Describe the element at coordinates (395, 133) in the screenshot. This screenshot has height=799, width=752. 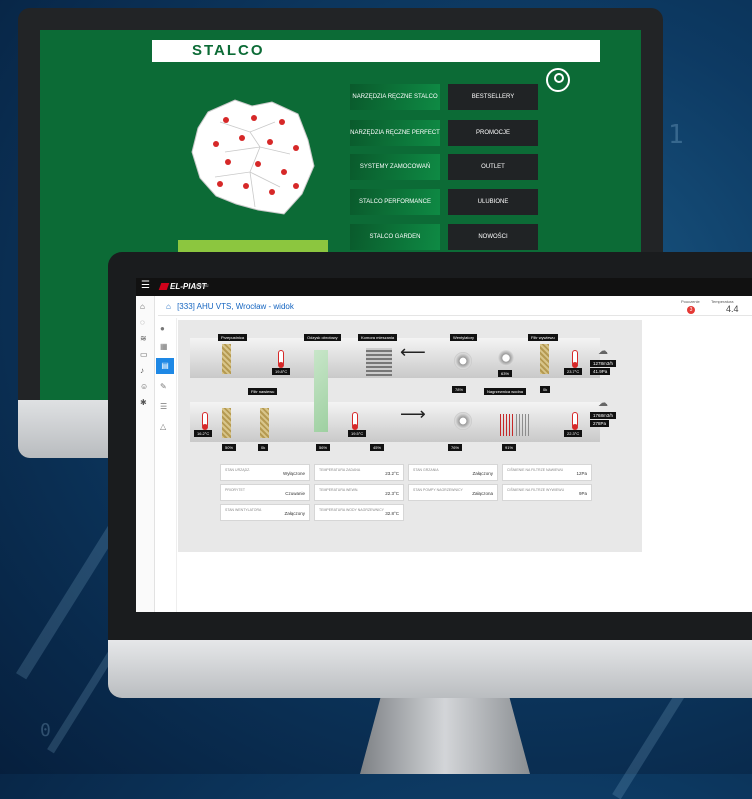
I see `category-button: NARZĘDZIA RĘCZNE PERFECT` at that location.